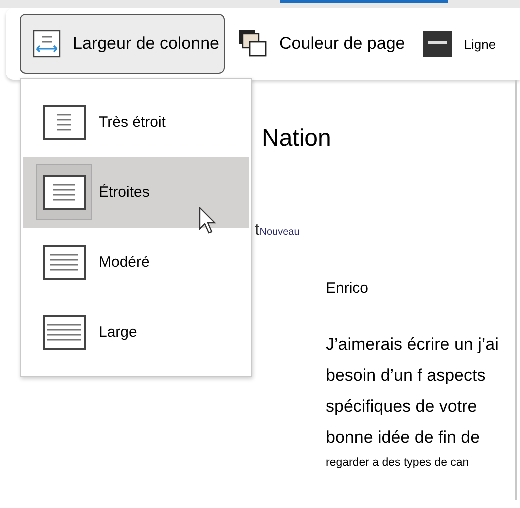 The width and height of the screenshot is (520, 508). What do you see at coordinates (280, 232) in the screenshot?
I see `new-label: Nouveau` at bounding box center [280, 232].